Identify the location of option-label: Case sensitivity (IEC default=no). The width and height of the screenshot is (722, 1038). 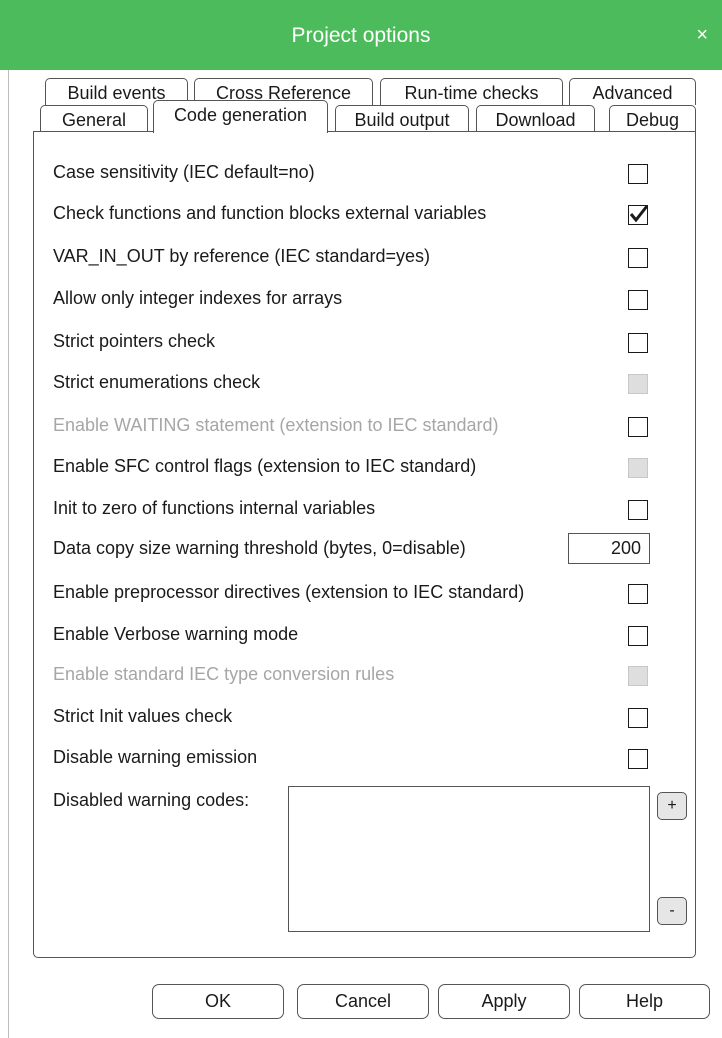
(184, 172).